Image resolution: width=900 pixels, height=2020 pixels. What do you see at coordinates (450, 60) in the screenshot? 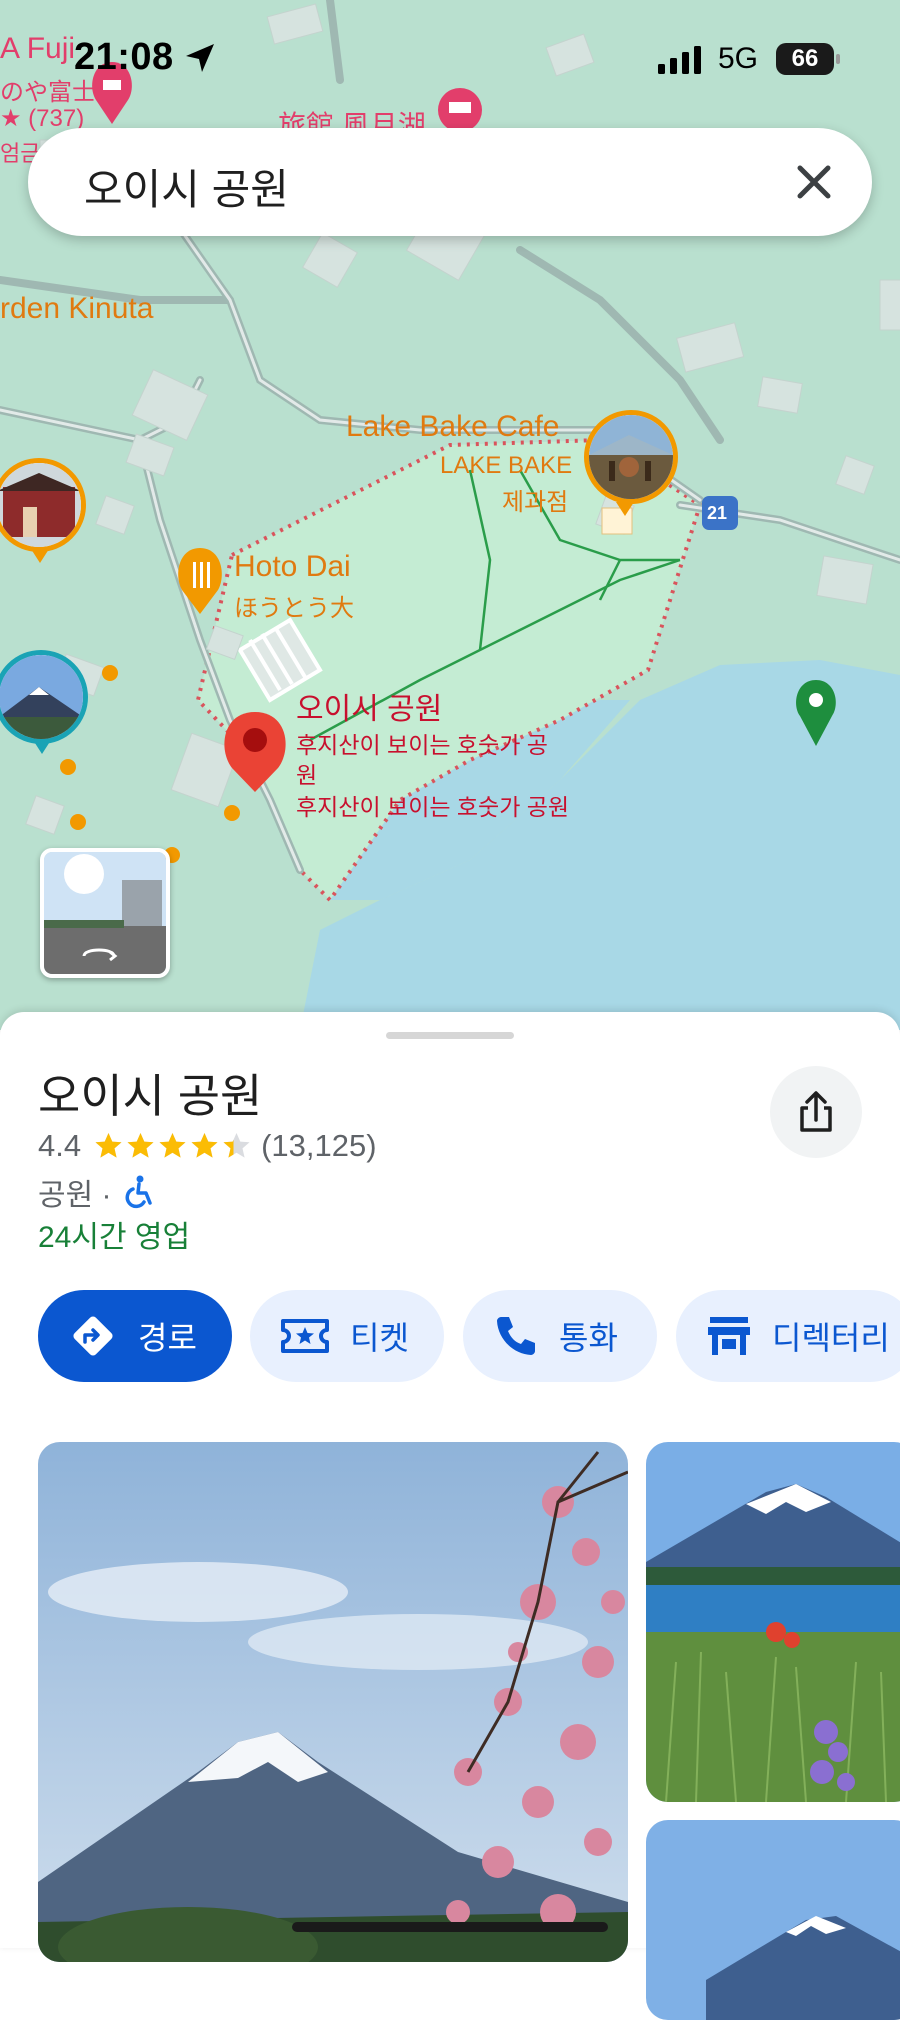
I see `status-bar: 21:08 5G 66` at bounding box center [450, 60].